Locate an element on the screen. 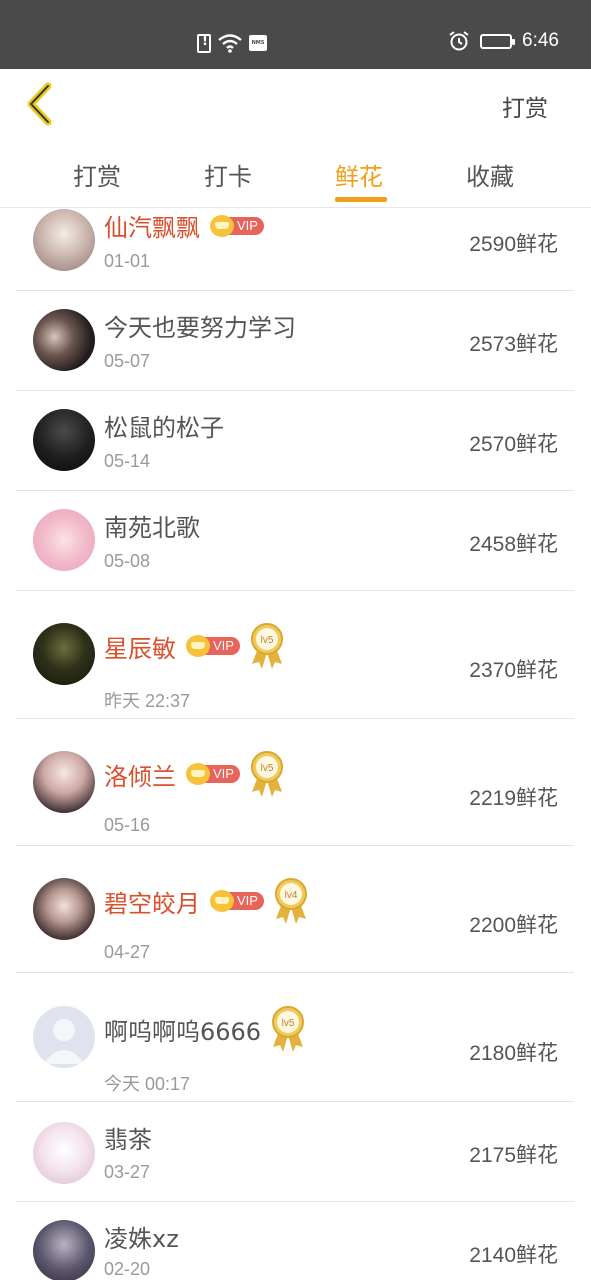 The height and width of the screenshot is (1280, 591). default-avatar-icon is located at coordinates (64, 1037).